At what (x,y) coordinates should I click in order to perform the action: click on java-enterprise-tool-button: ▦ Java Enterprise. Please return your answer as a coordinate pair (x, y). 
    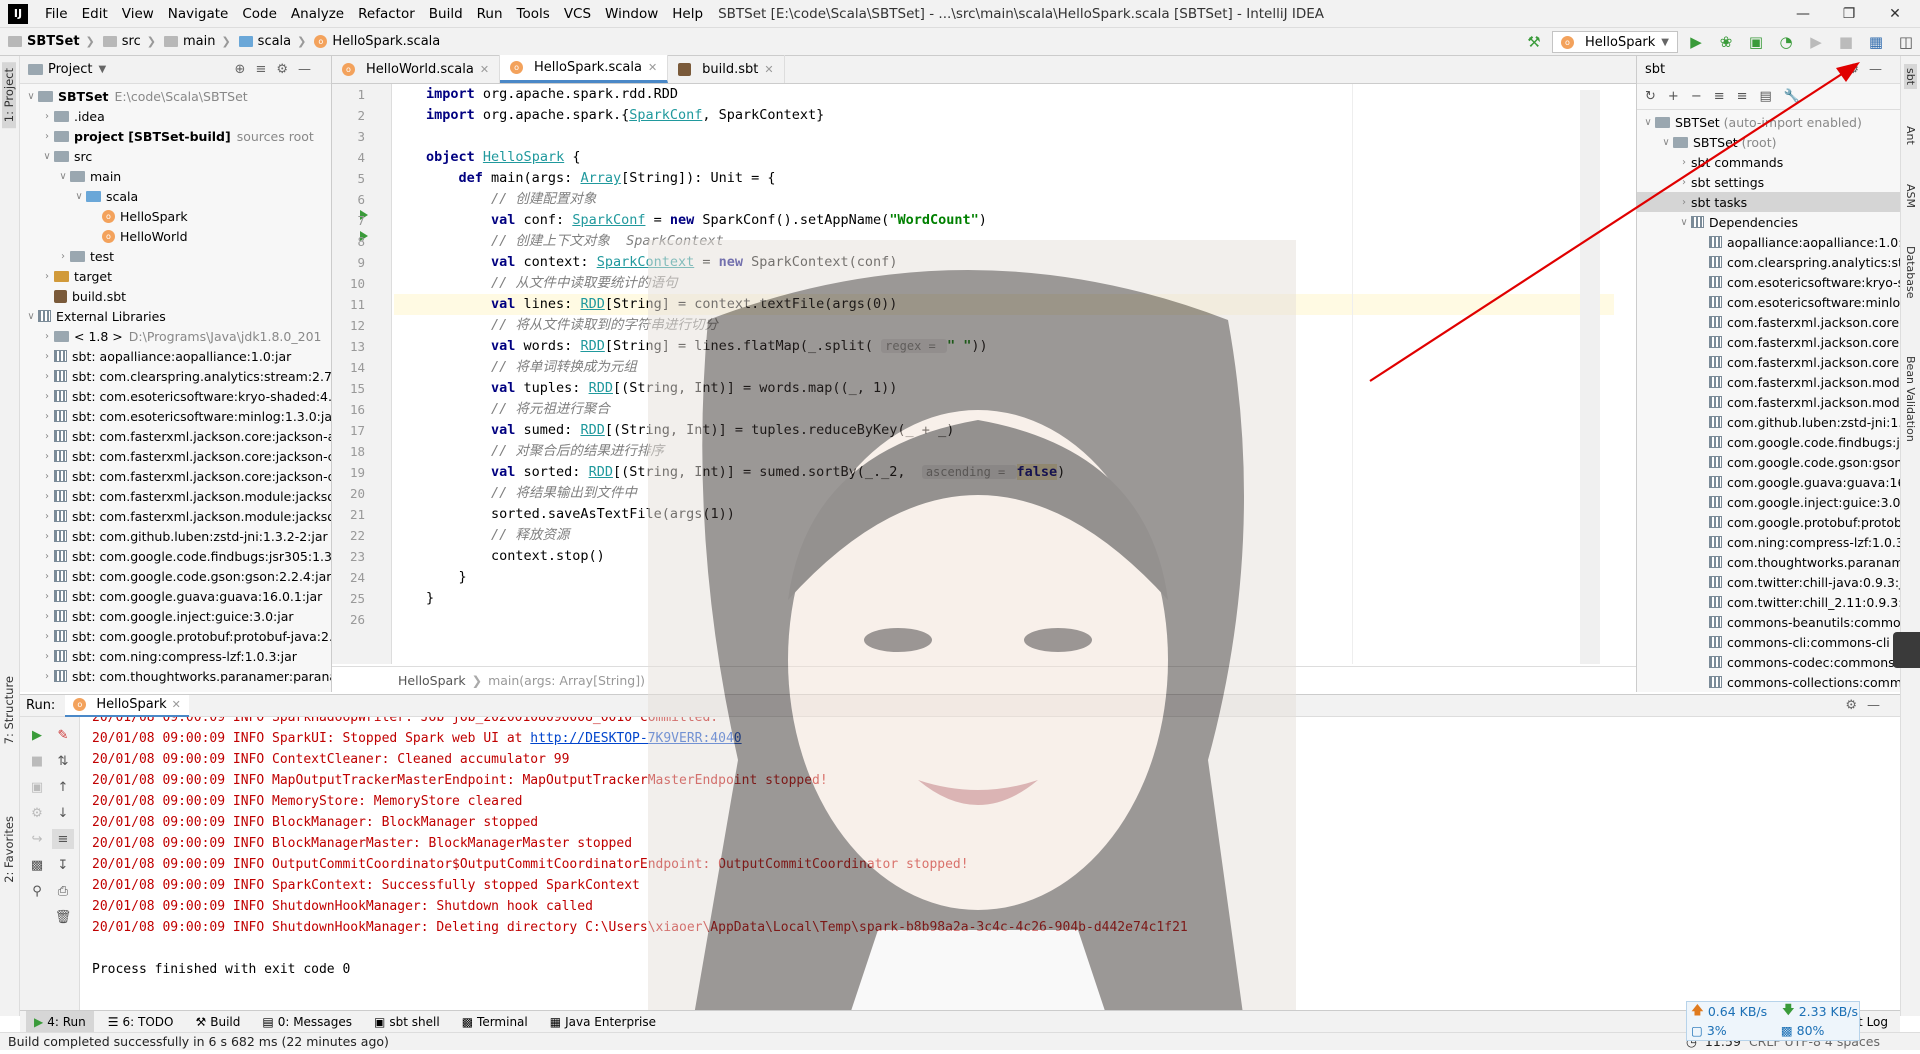
    Looking at the image, I should click on (603, 1022).